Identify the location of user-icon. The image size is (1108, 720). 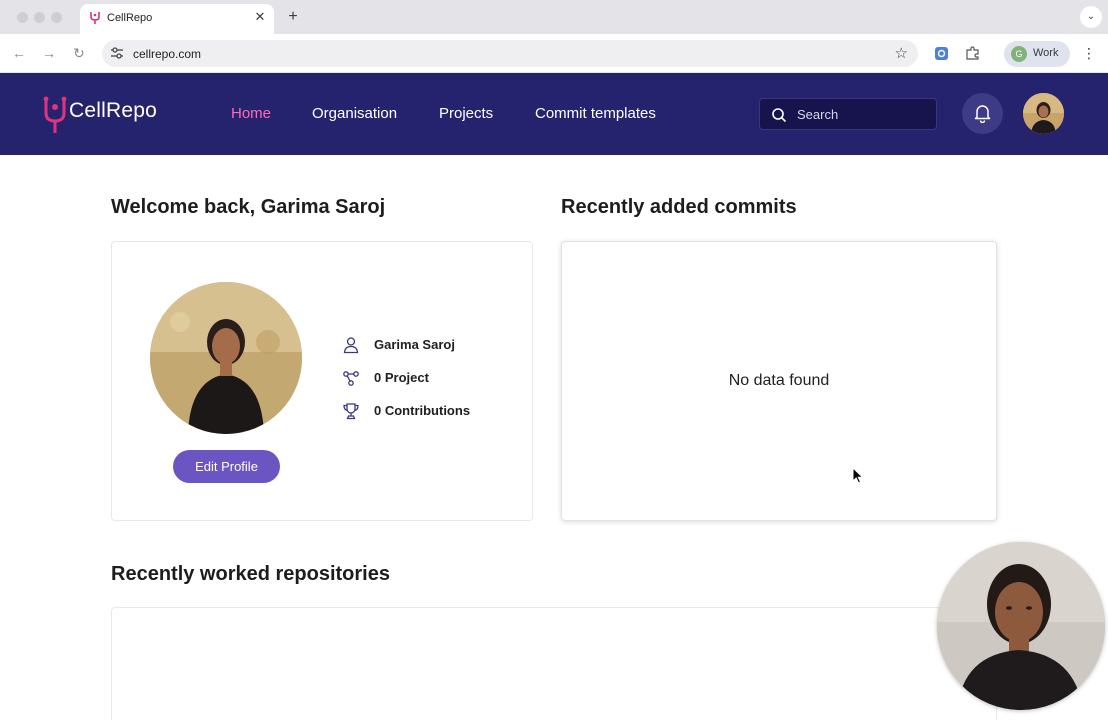
(351, 345).